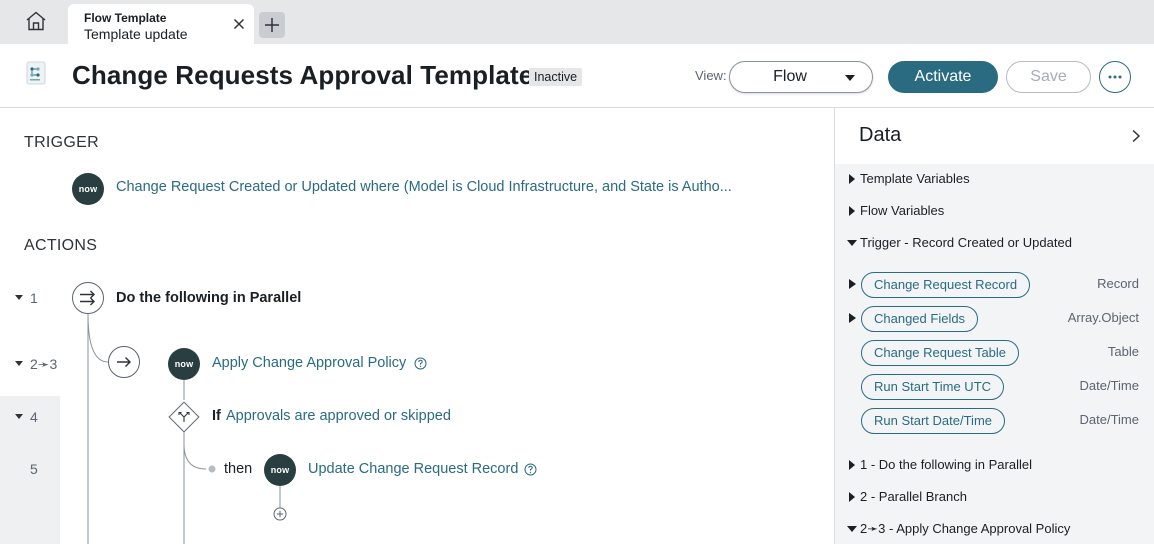  I want to click on new-tab-button, so click(272, 25).